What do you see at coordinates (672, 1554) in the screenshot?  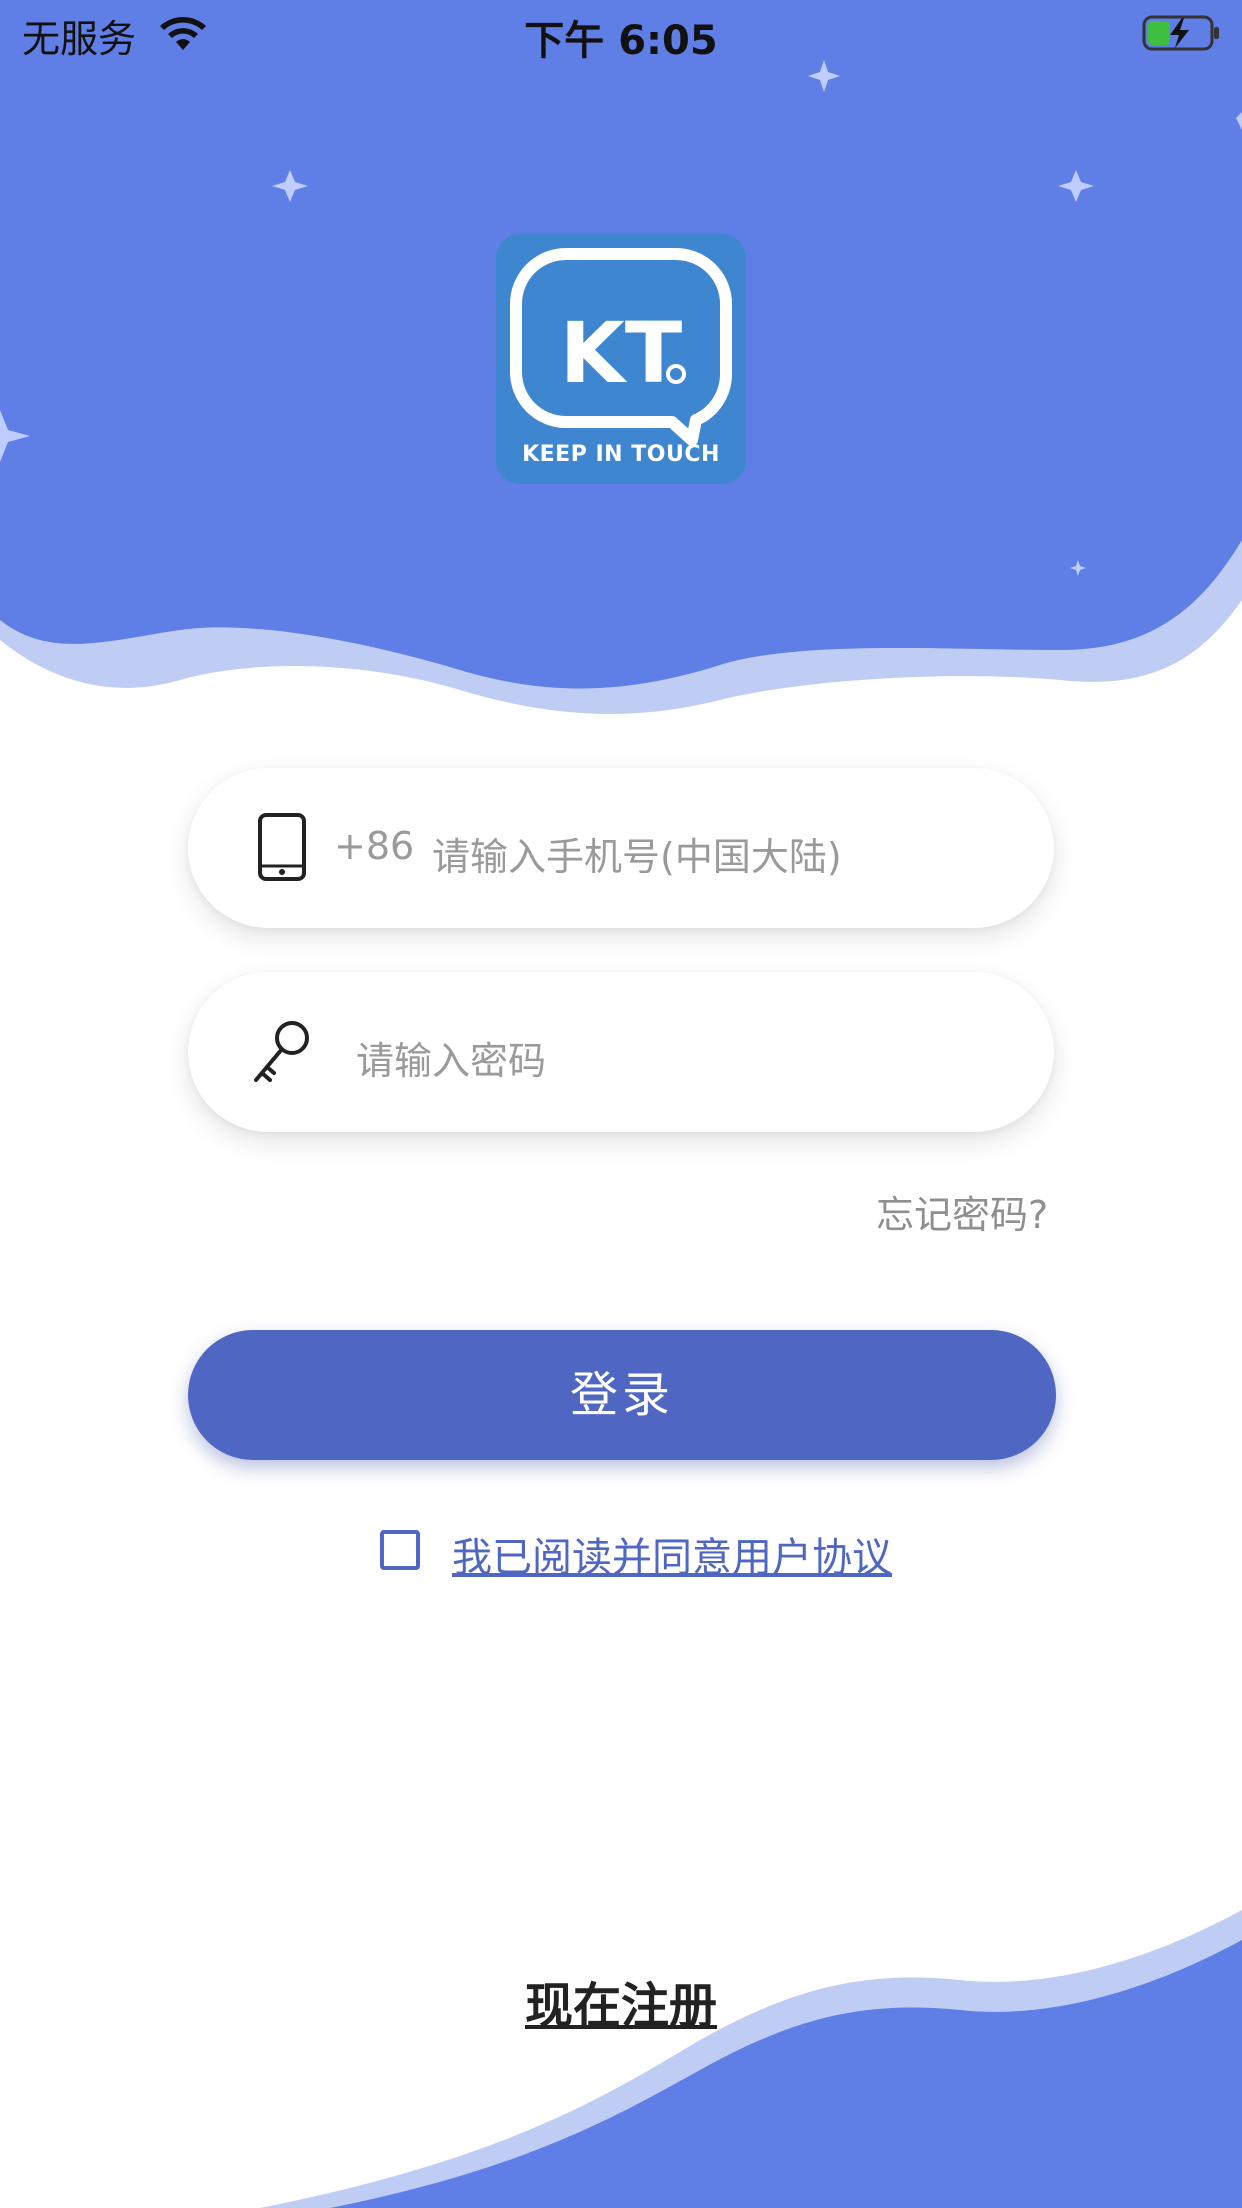 I see `user-agreement-link: 我已阅读并同意用户协议` at bounding box center [672, 1554].